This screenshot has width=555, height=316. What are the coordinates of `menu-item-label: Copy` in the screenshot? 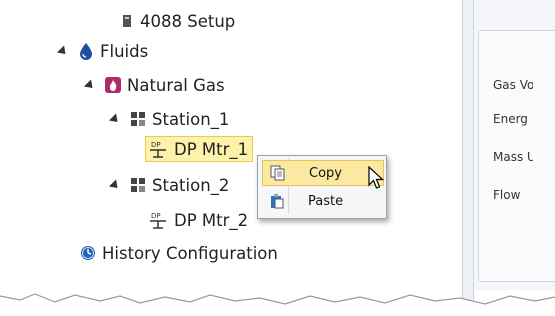 It's located at (325, 173).